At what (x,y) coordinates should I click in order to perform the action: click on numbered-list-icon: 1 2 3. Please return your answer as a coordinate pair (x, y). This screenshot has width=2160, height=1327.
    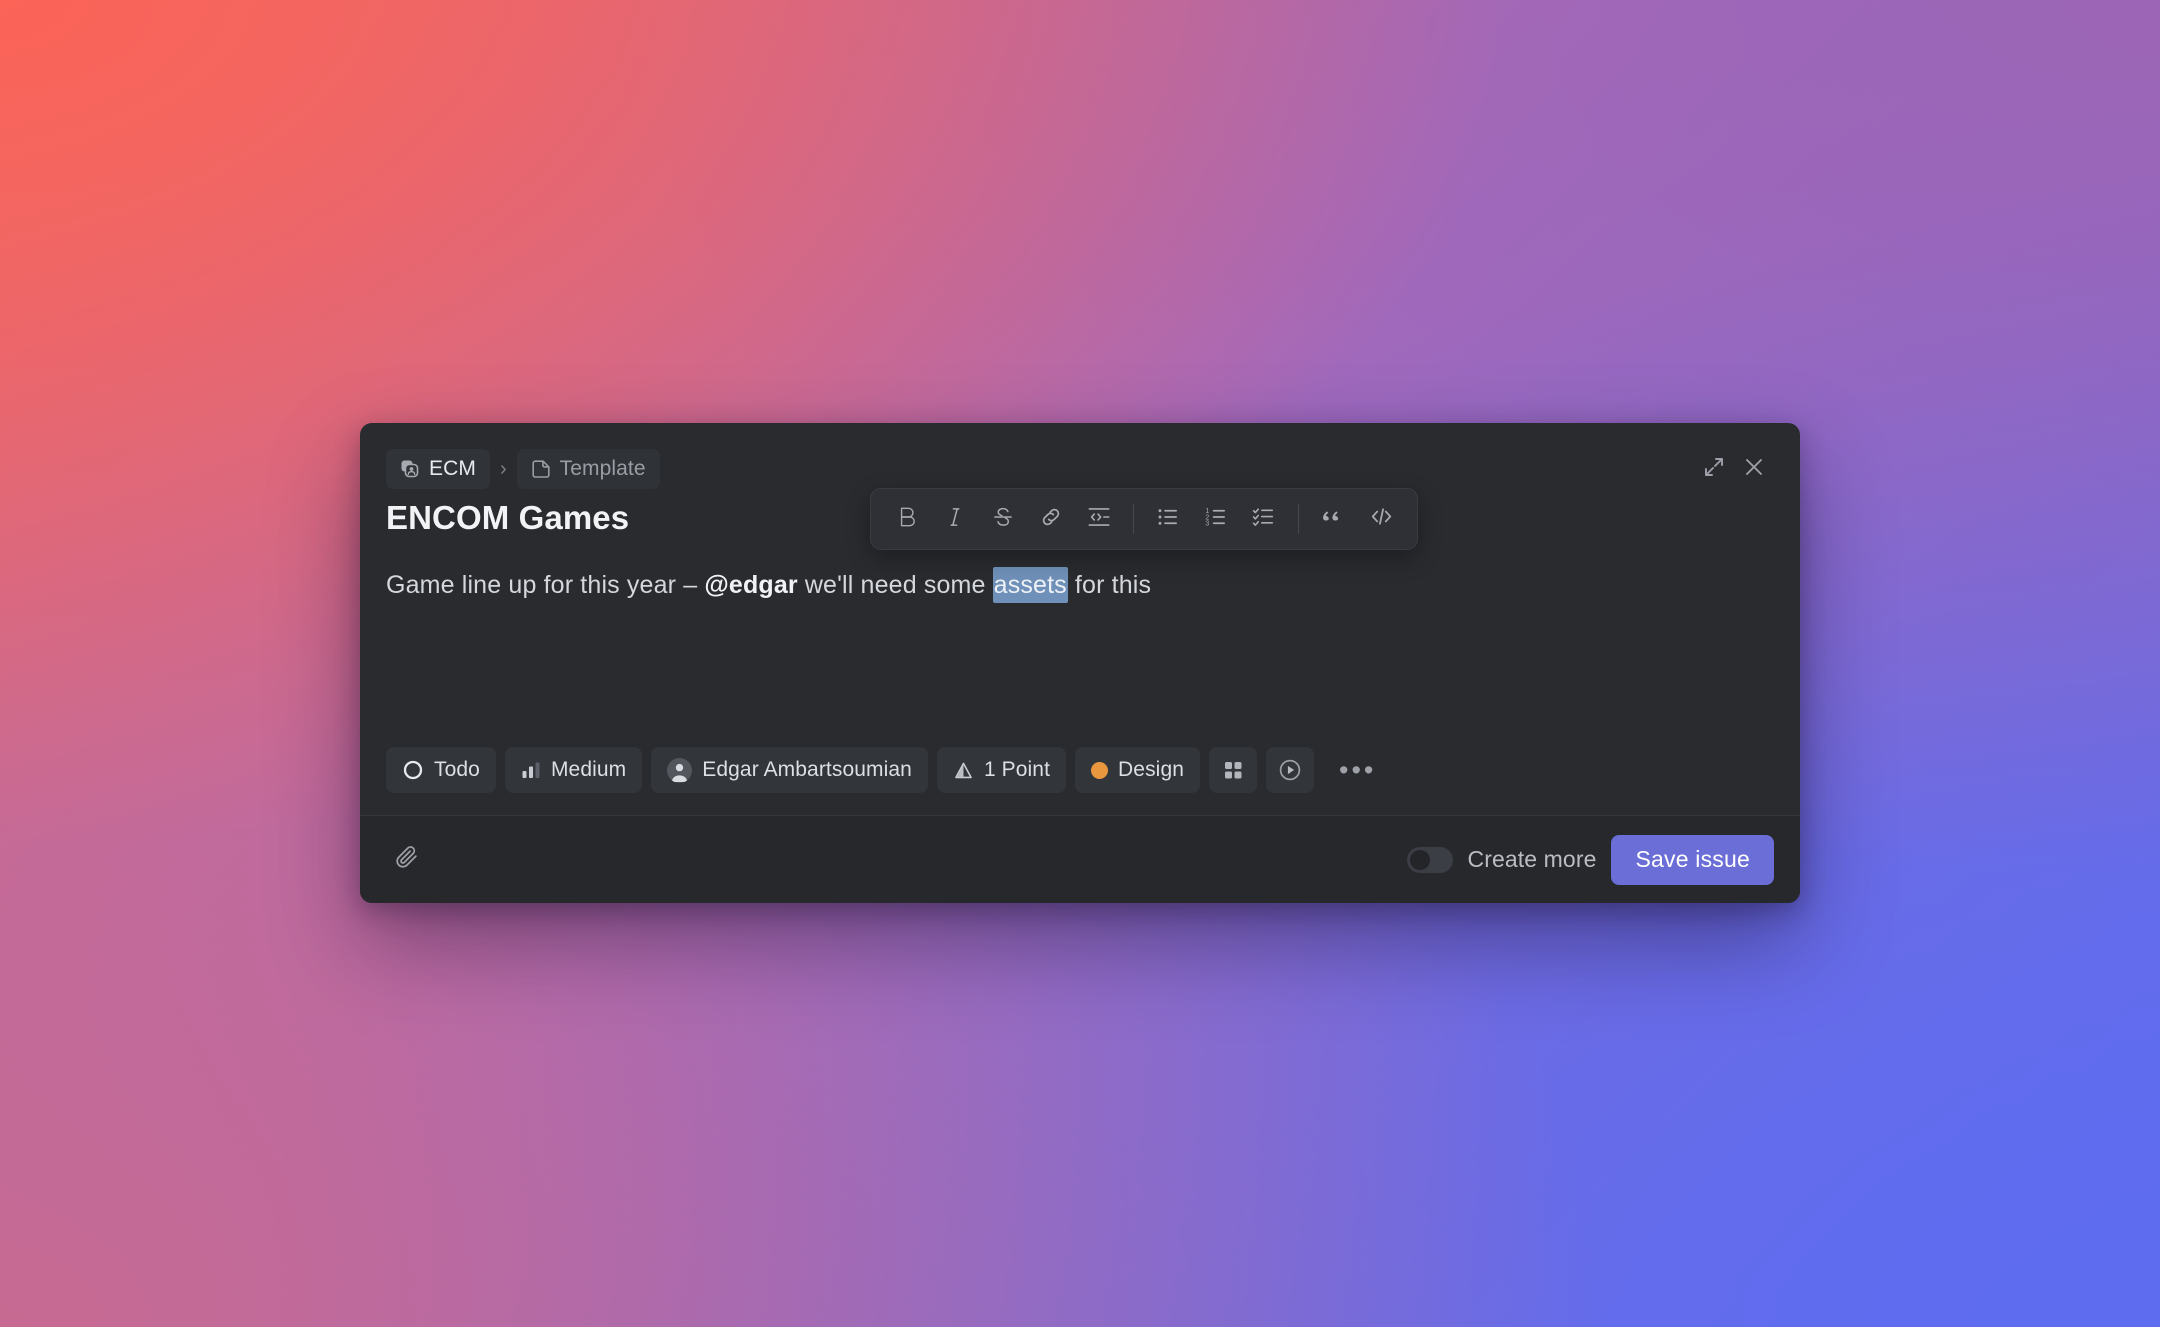
    Looking at the image, I should click on (1216, 519).